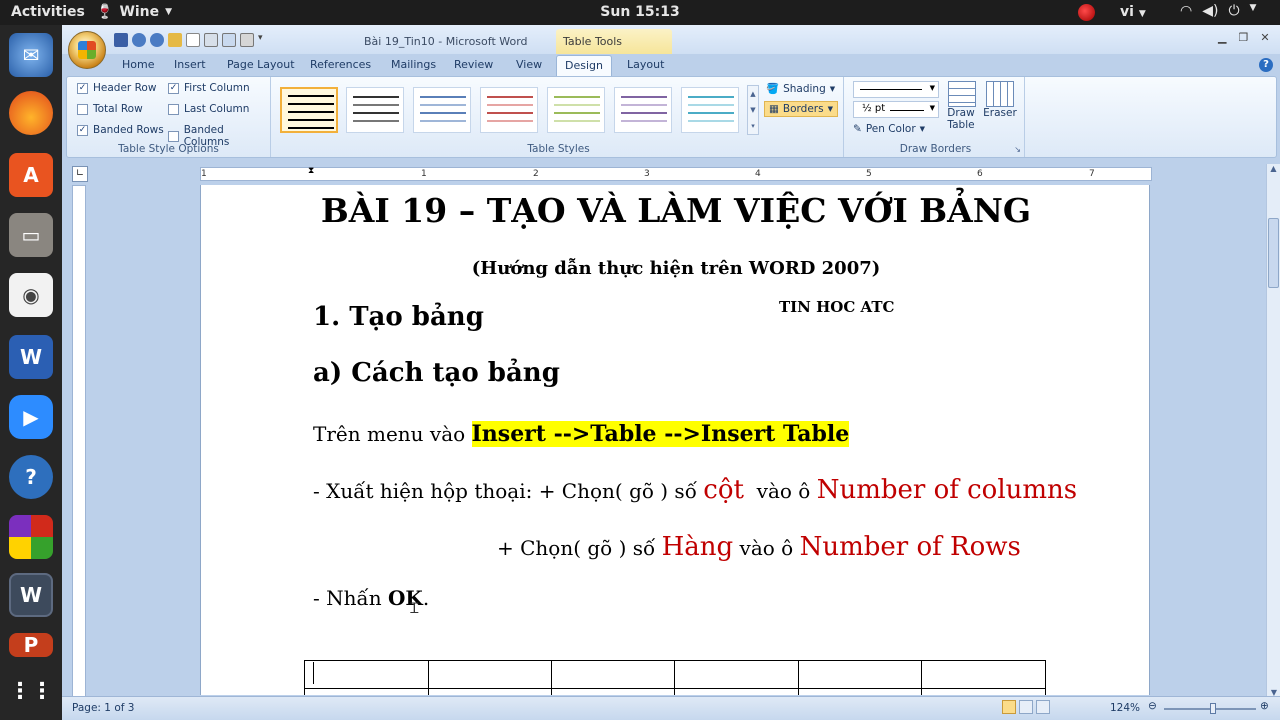 This screenshot has width=1280, height=720. What do you see at coordinates (31, 113) in the screenshot?
I see `firefox-icon` at bounding box center [31, 113].